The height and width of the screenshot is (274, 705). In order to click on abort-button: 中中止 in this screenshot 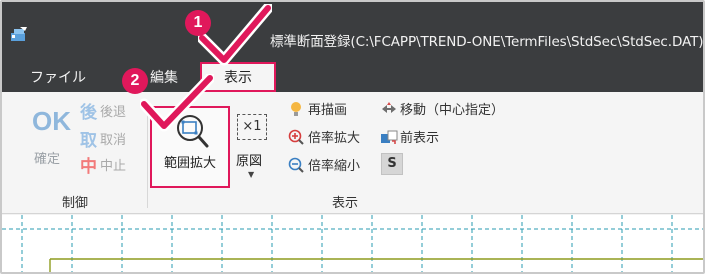, I will do `click(103, 167)`.